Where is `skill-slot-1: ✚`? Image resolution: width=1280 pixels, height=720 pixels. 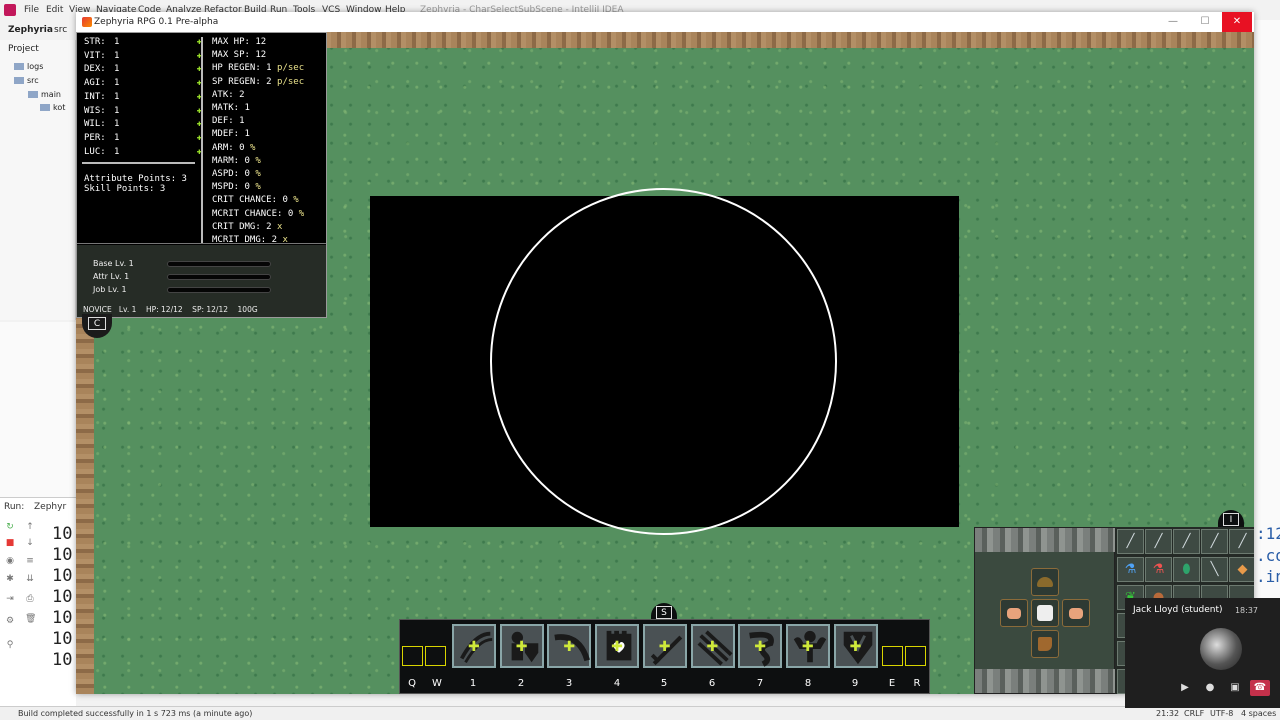 skill-slot-1: ✚ is located at coordinates (474, 646).